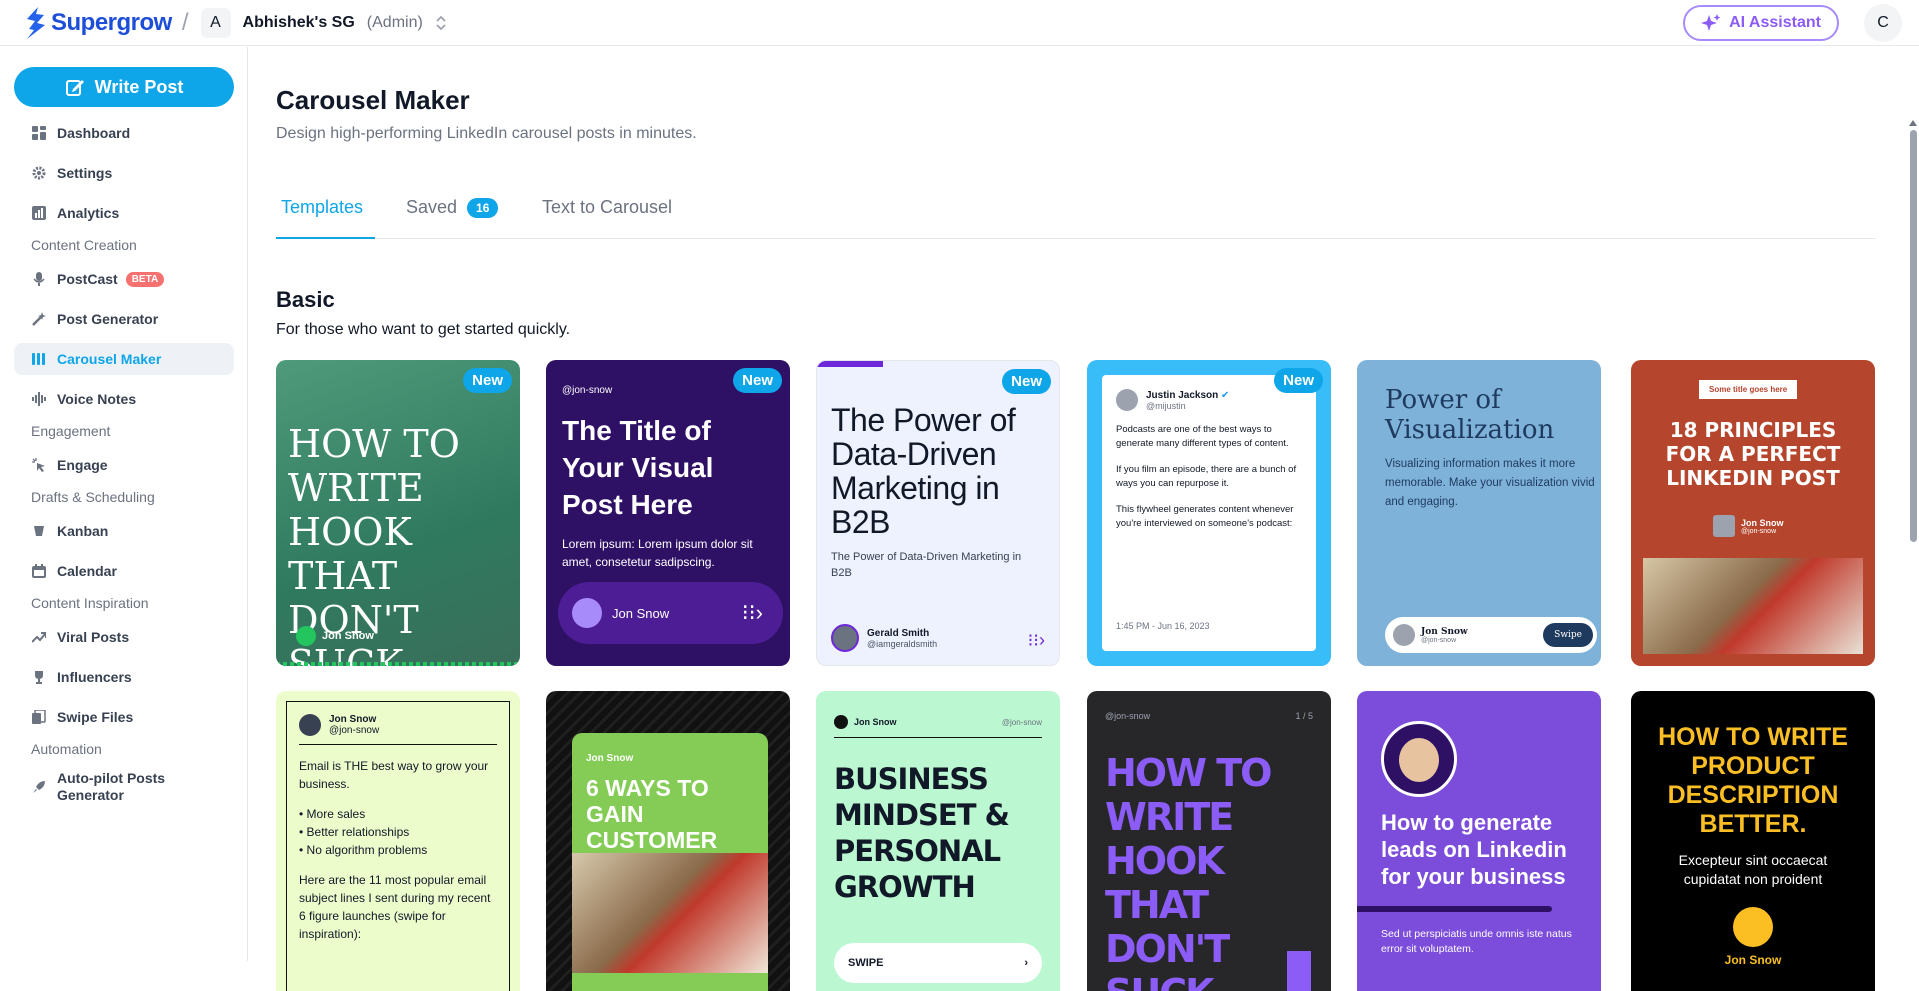  I want to click on brand-logo: Supergrow, so click(98, 22).